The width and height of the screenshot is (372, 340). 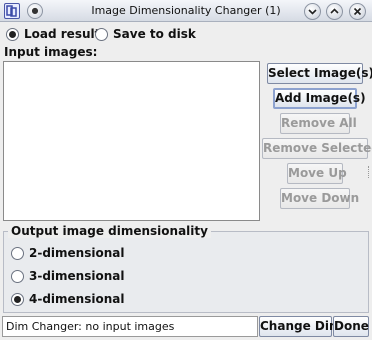 What do you see at coordinates (35, 11) in the screenshot?
I see `window-menu-icon: ●` at bounding box center [35, 11].